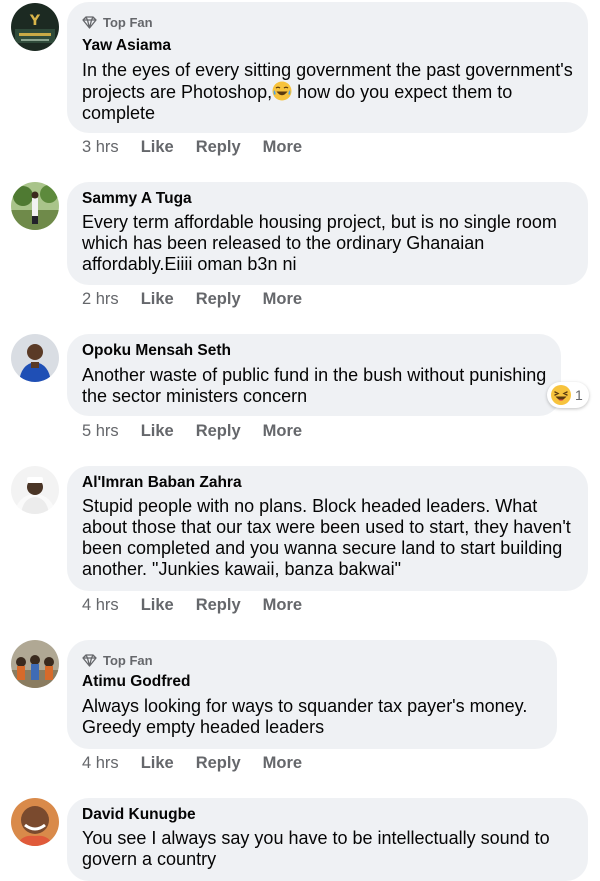  What do you see at coordinates (162, 483) in the screenshot?
I see `comment-author: Al'Imran Baban Zahra` at bounding box center [162, 483].